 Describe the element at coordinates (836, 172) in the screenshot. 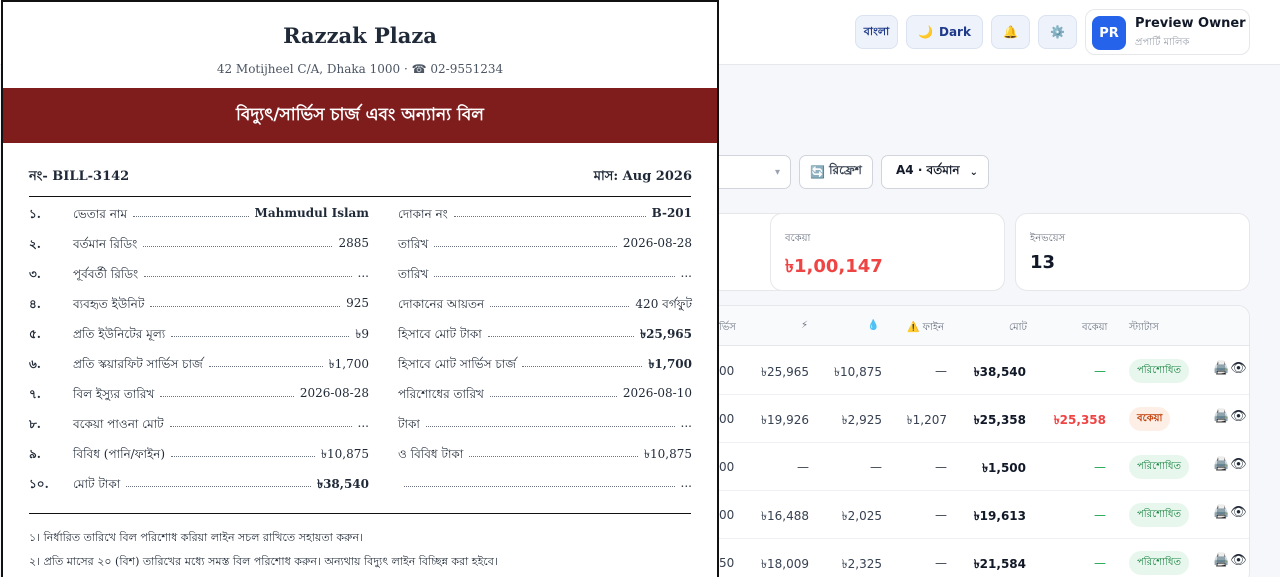

I see `refresh-button: 🔄 রিফ্রেশ` at that location.